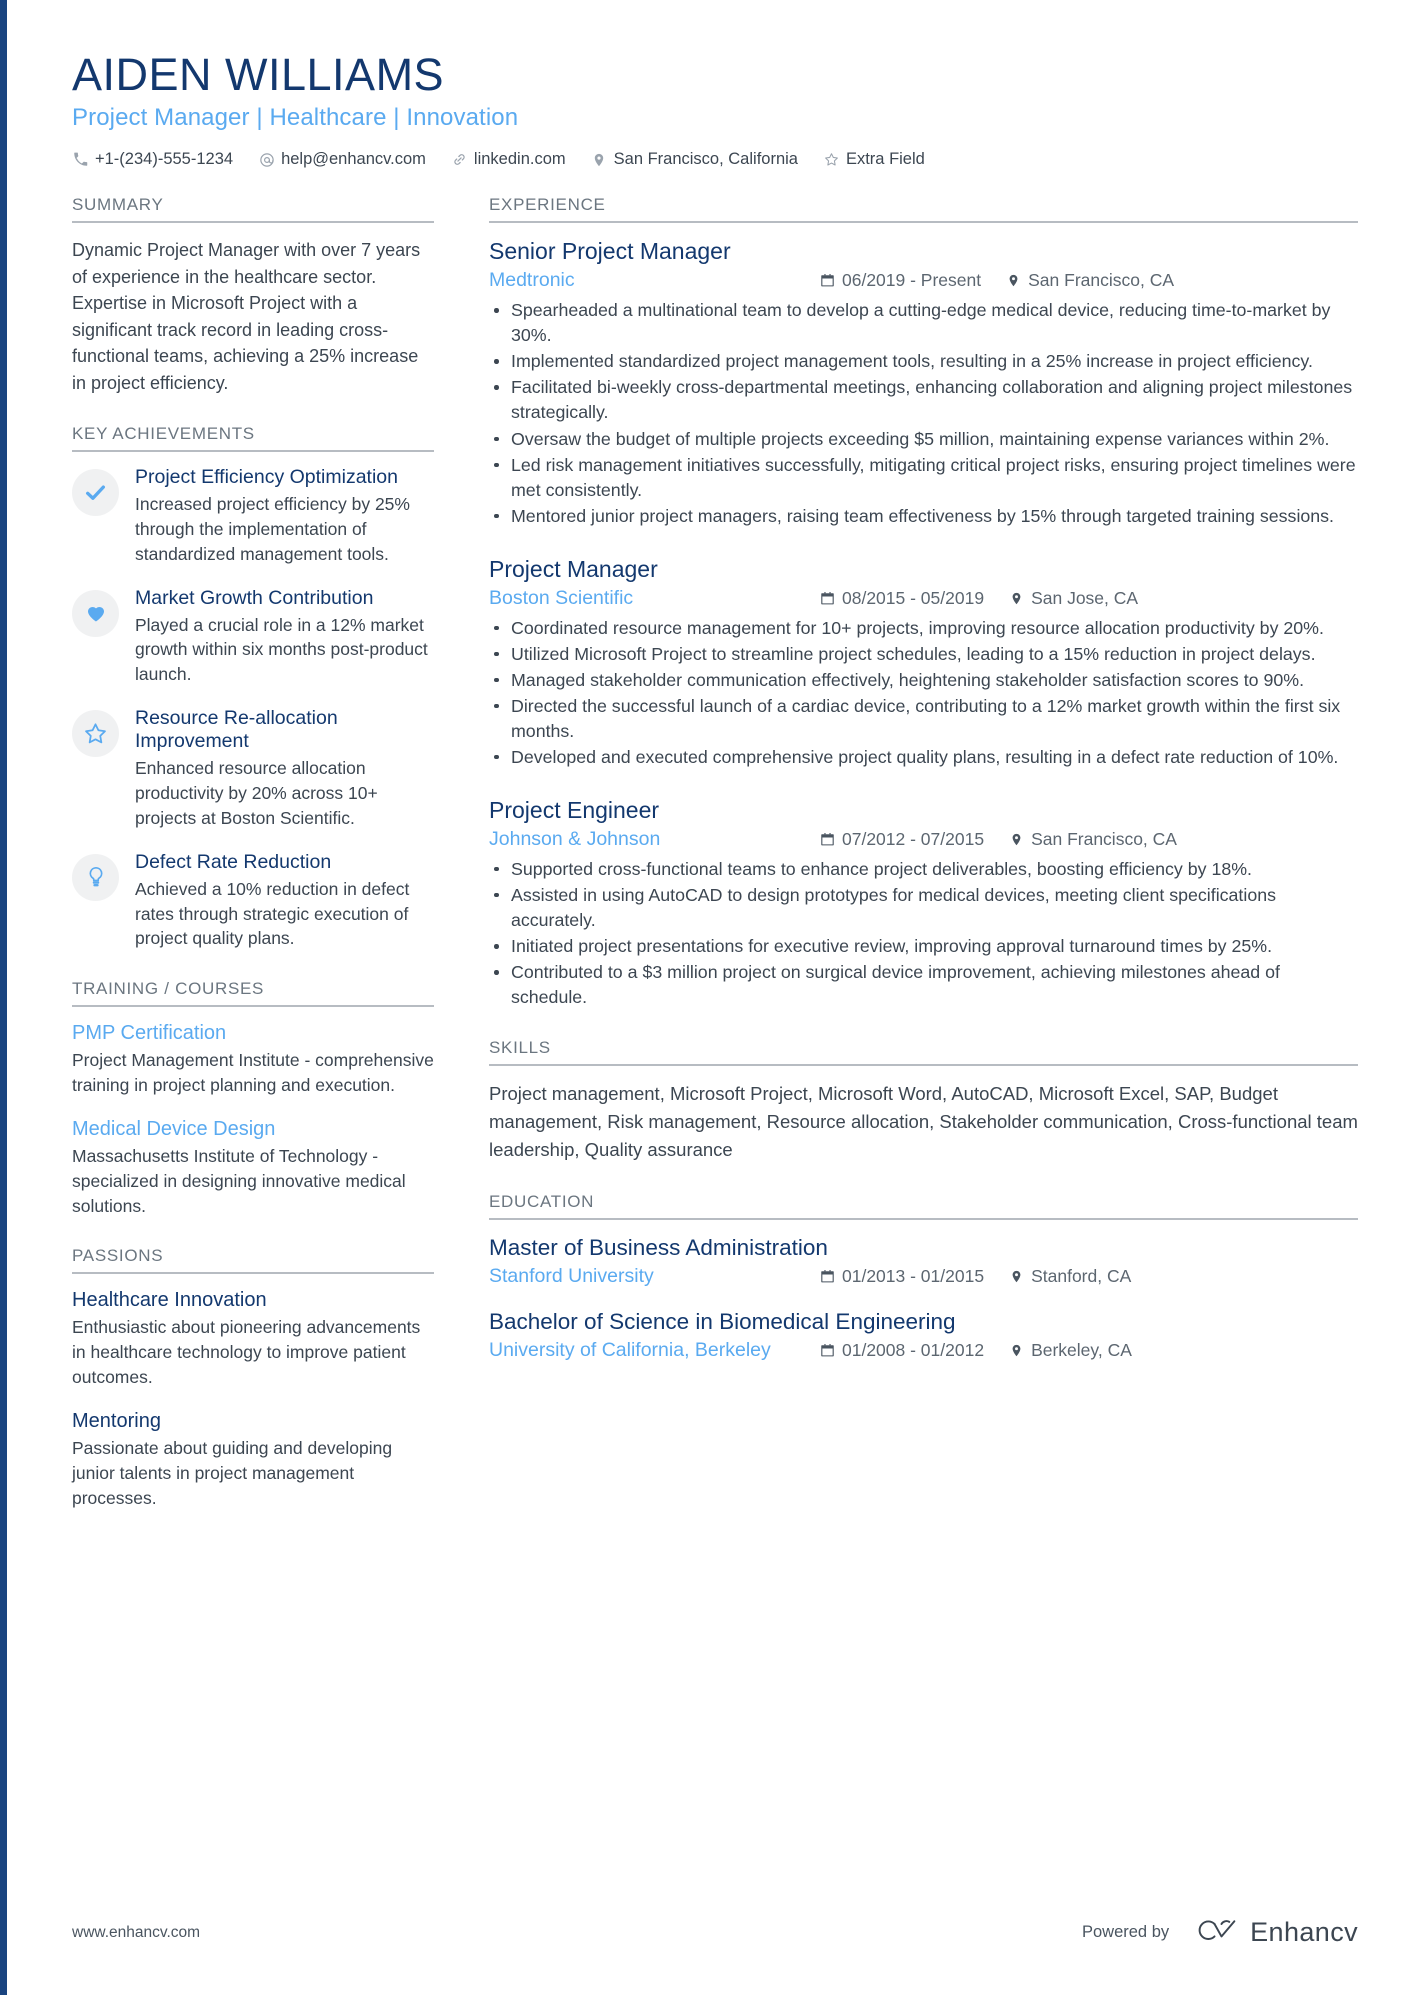  I want to click on left-accent-bar, so click(3, 997).